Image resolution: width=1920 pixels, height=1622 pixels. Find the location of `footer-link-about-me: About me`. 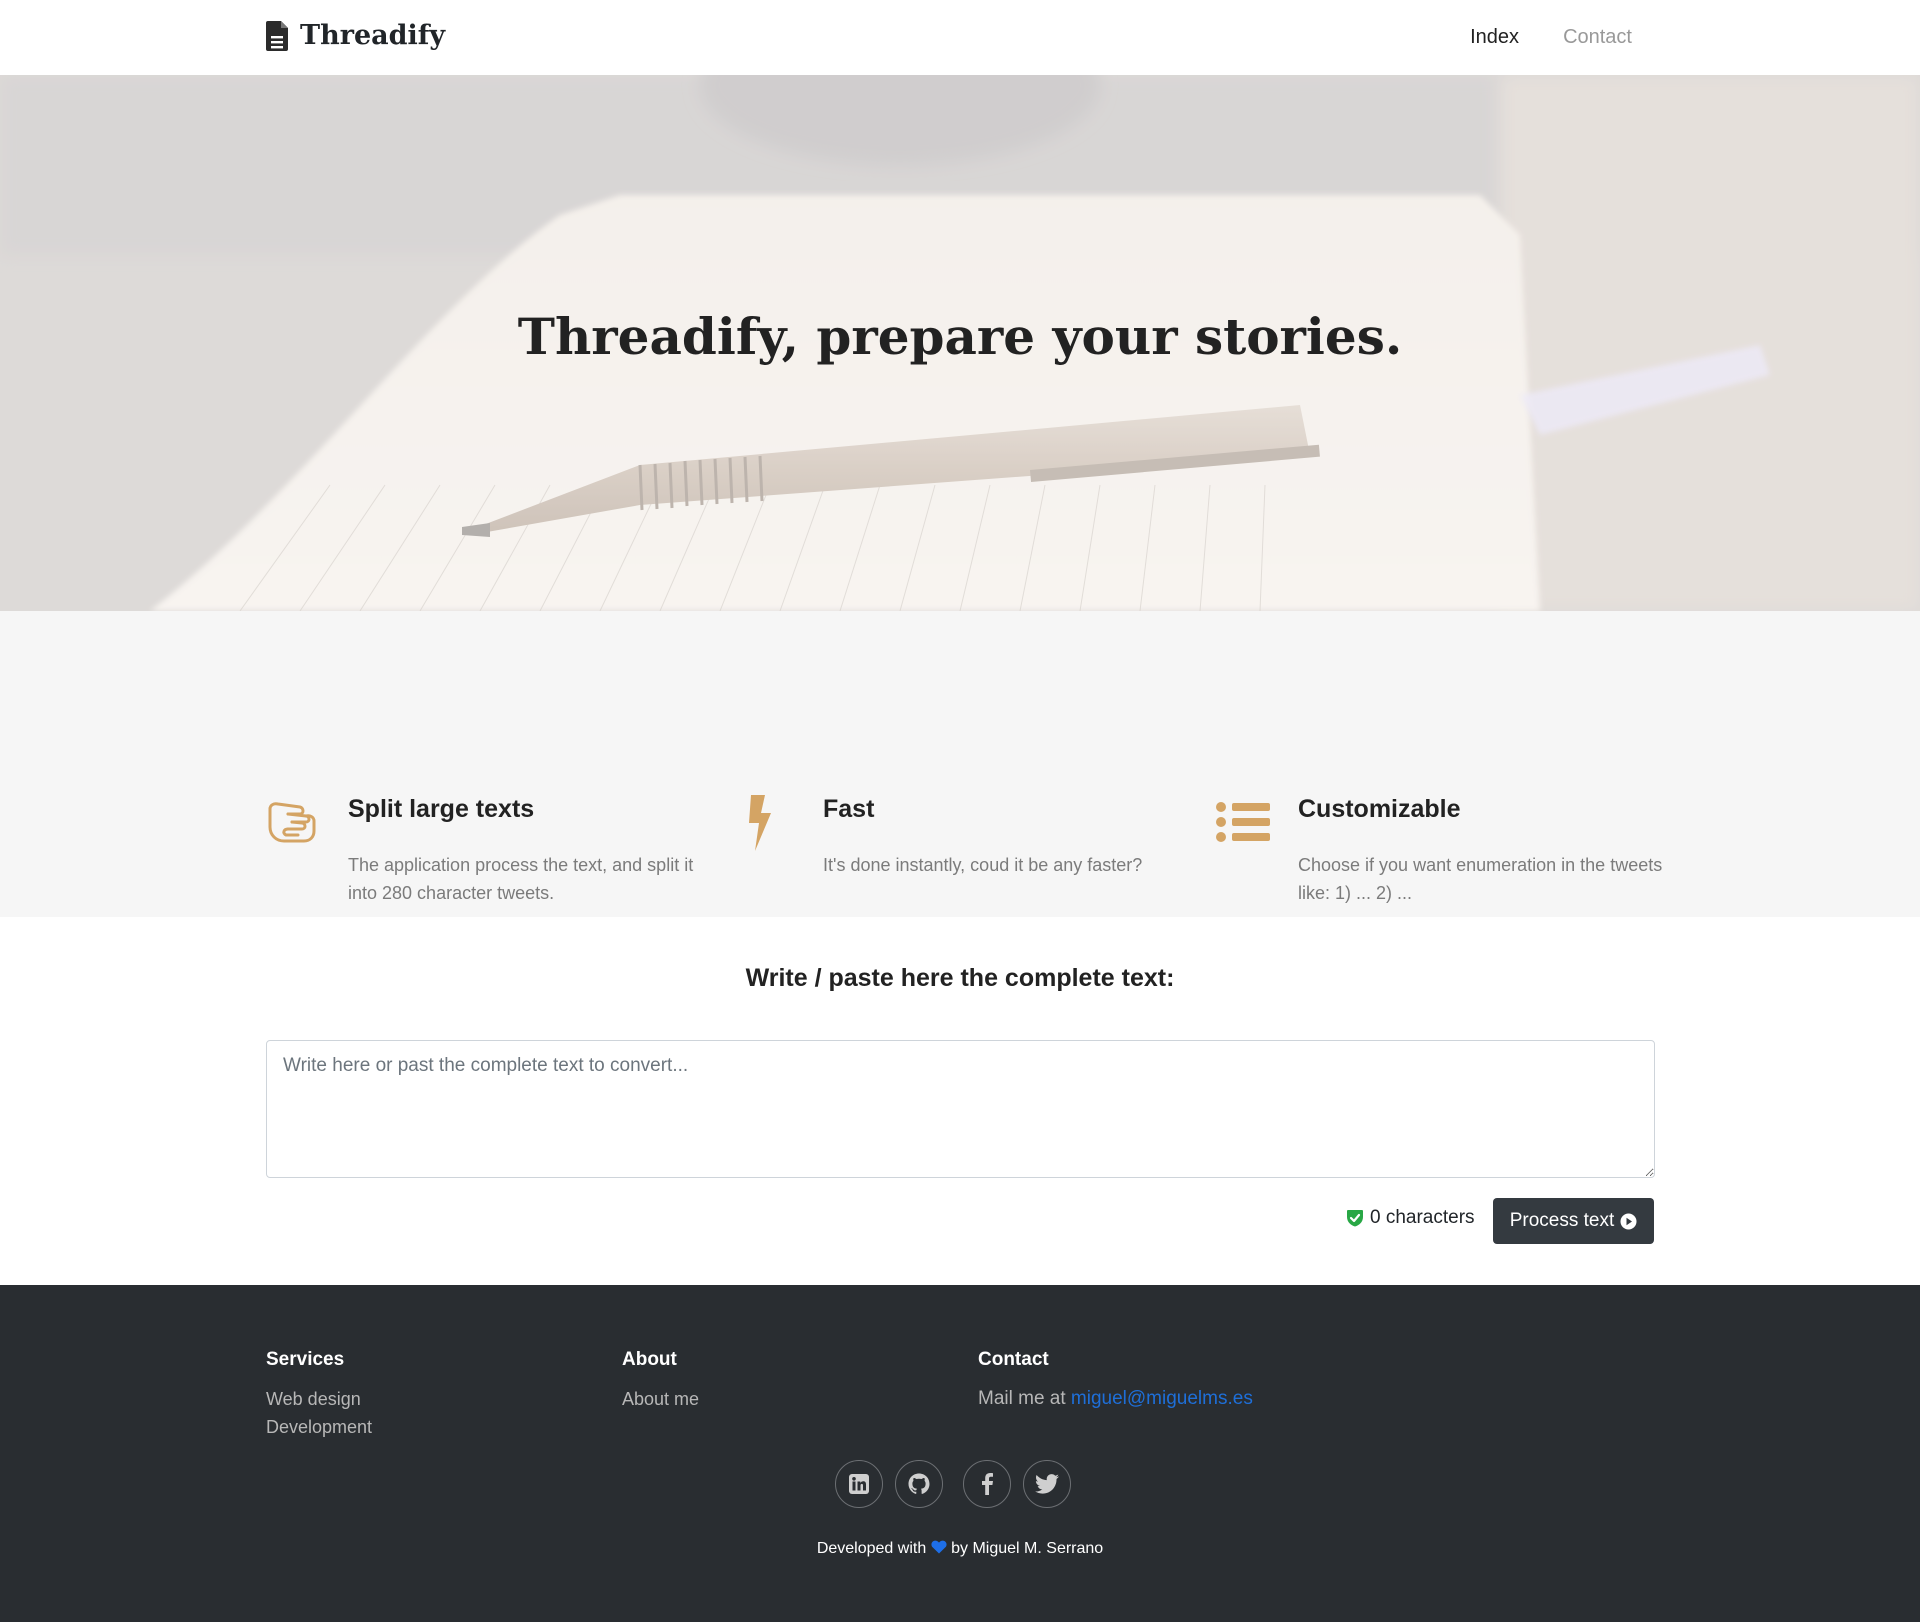

footer-link-about-me: About me is located at coordinates (660, 1399).